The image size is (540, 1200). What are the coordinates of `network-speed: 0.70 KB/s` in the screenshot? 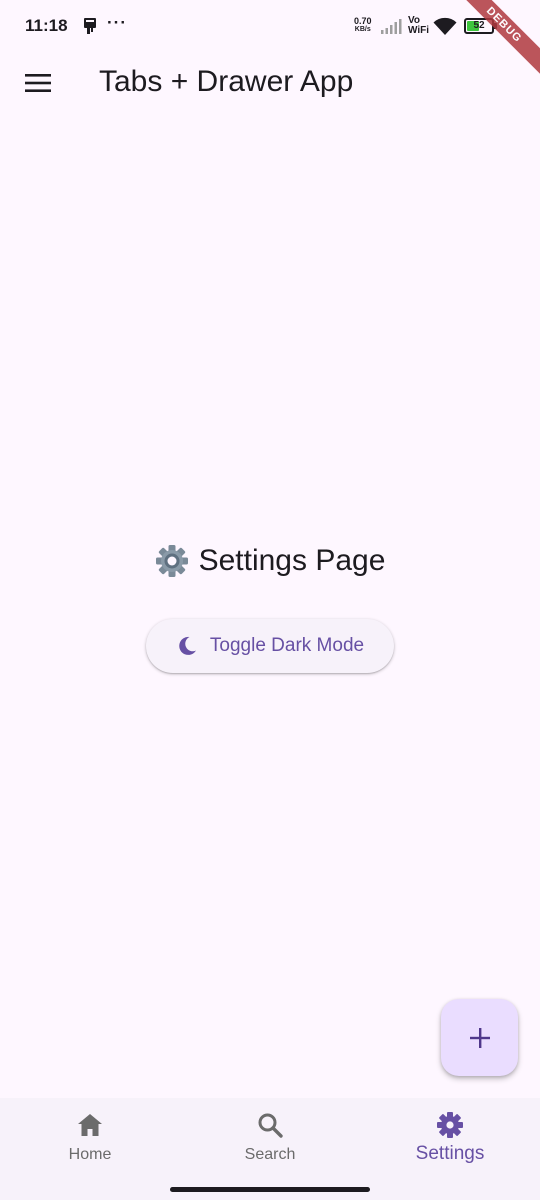 It's located at (363, 25).